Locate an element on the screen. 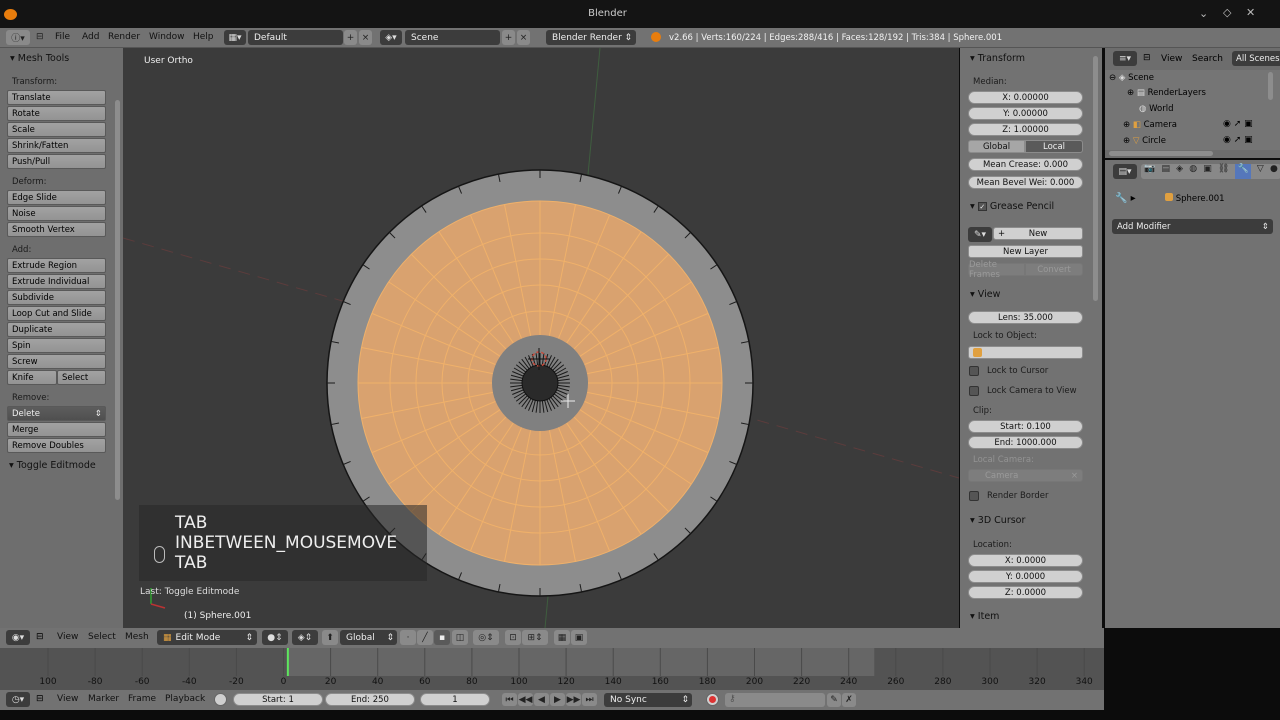  jump-keyframe-forward-icon: ▶▶ is located at coordinates (573, 699).